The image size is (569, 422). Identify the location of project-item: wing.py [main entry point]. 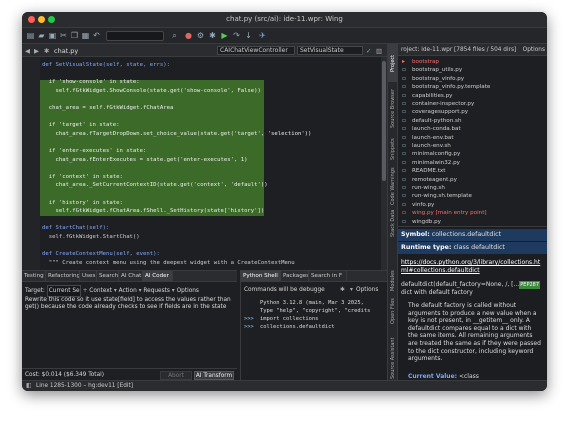
(449, 213).